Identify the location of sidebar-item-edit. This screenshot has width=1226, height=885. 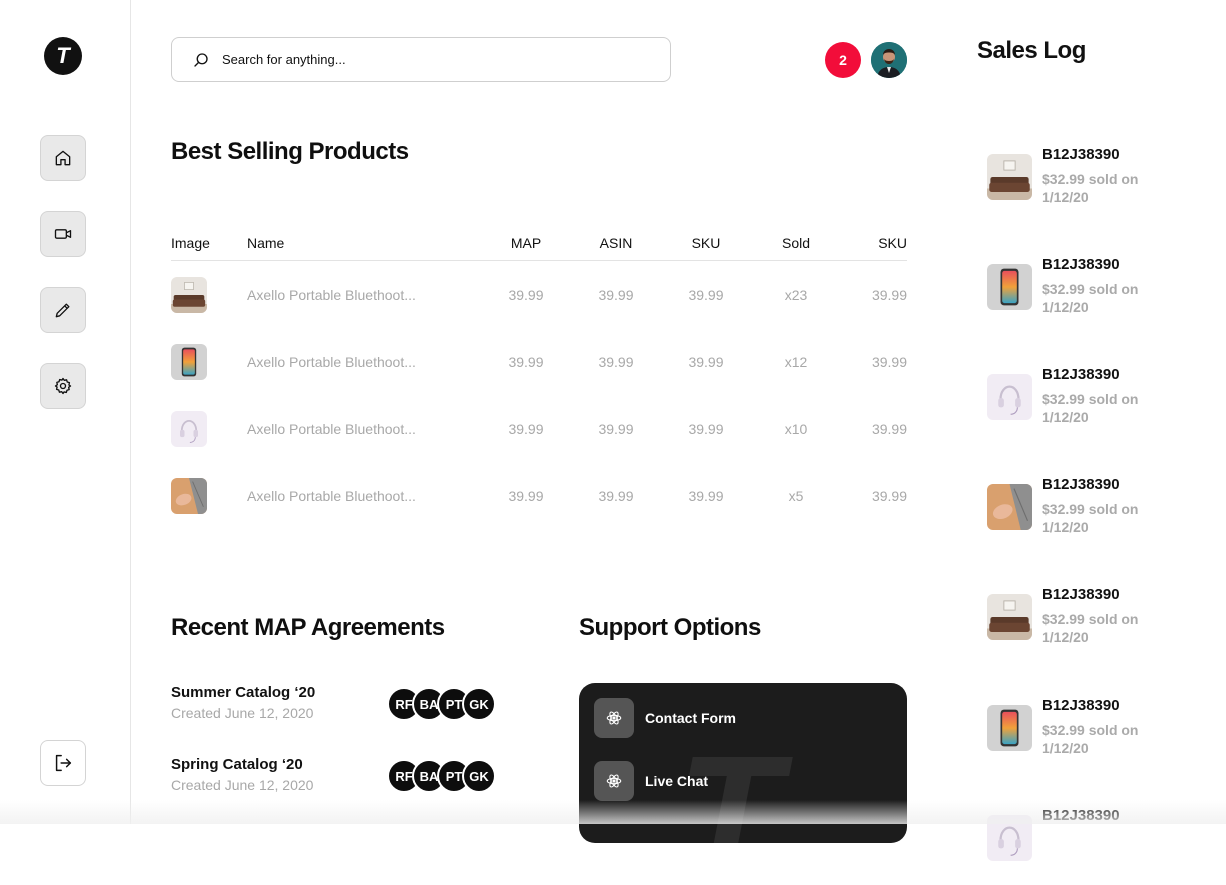
(63, 310).